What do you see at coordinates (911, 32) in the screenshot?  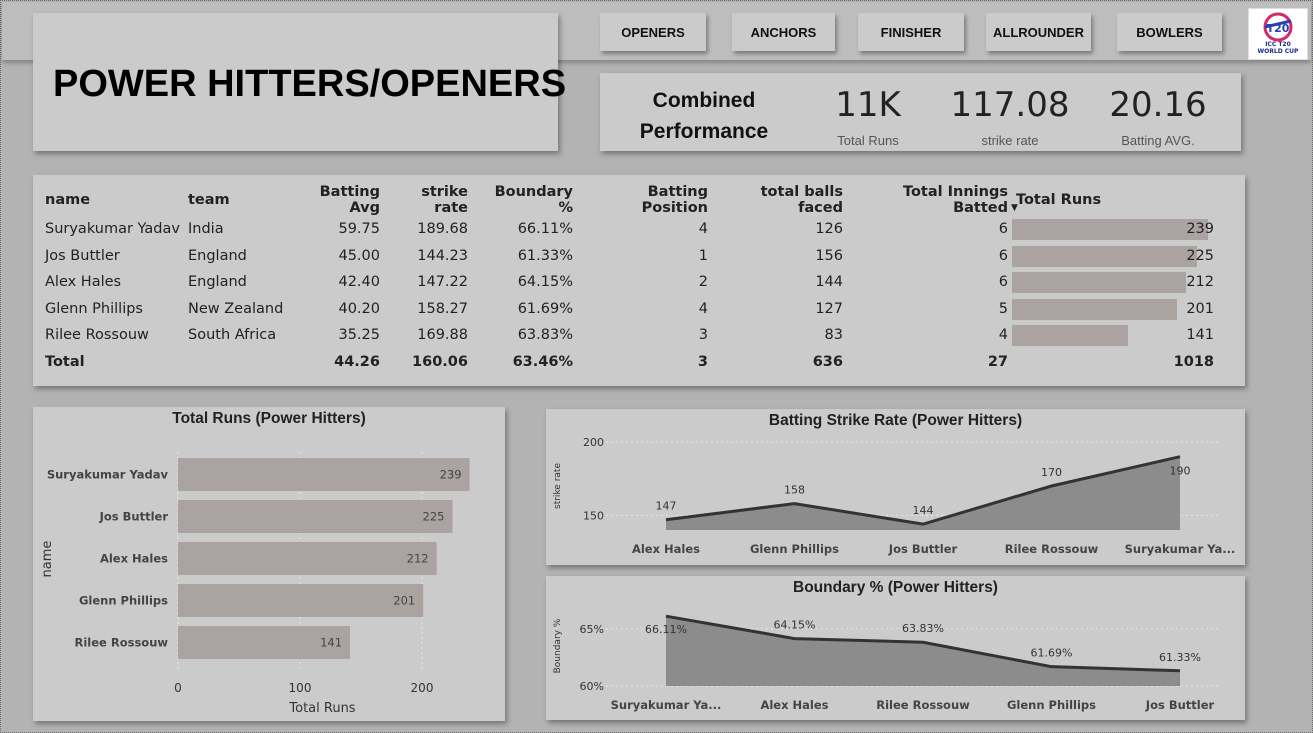 I see `nav-button-finisher: FINISHER` at bounding box center [911, 32].